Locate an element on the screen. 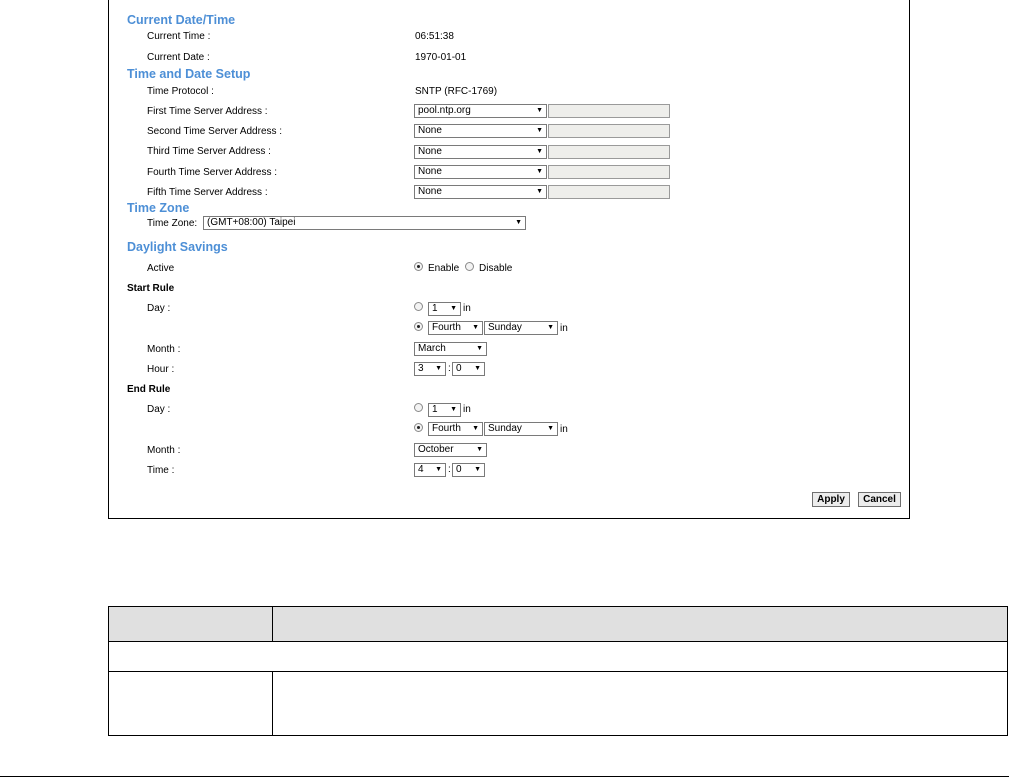 The image size is (1009, 777). start-day-label: Day : is located at coordinates (159, 308).